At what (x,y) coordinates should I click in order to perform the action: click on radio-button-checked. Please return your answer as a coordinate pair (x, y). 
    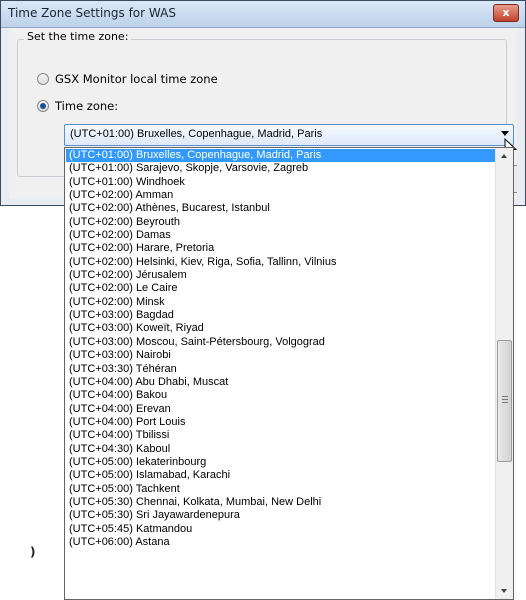
    Looking at the image, I should click on (43, 106).